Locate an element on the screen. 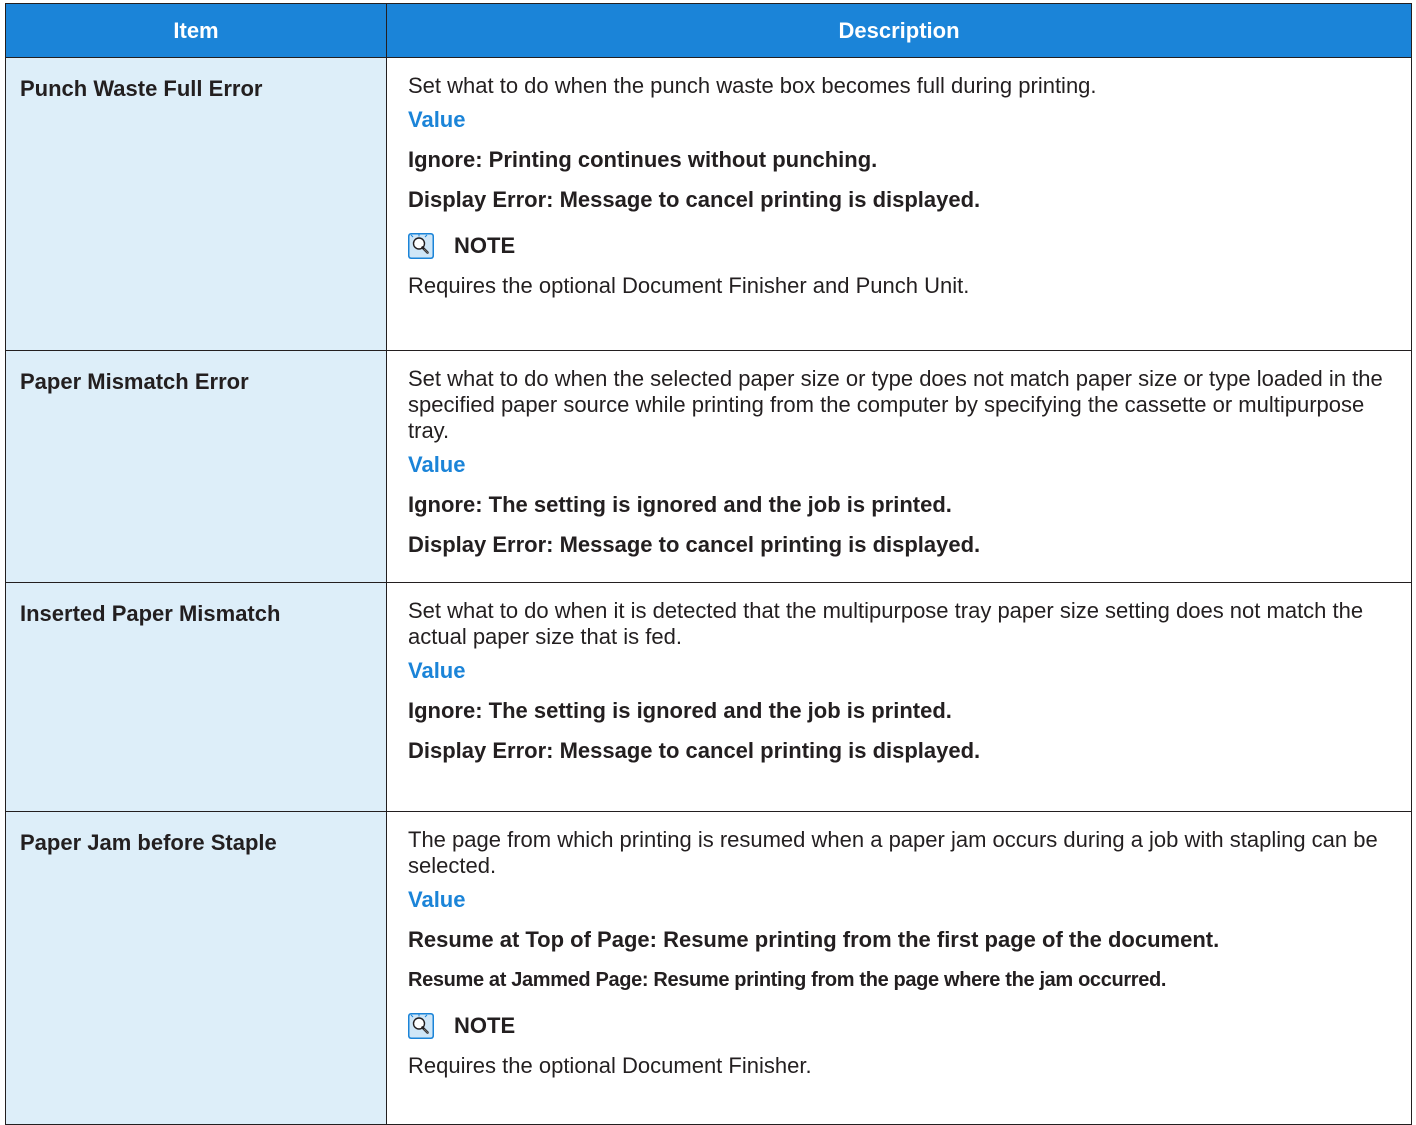 The image size is (1416, 1125). item-name: Paper Mismatch Error is located at coordinates (196, 466).